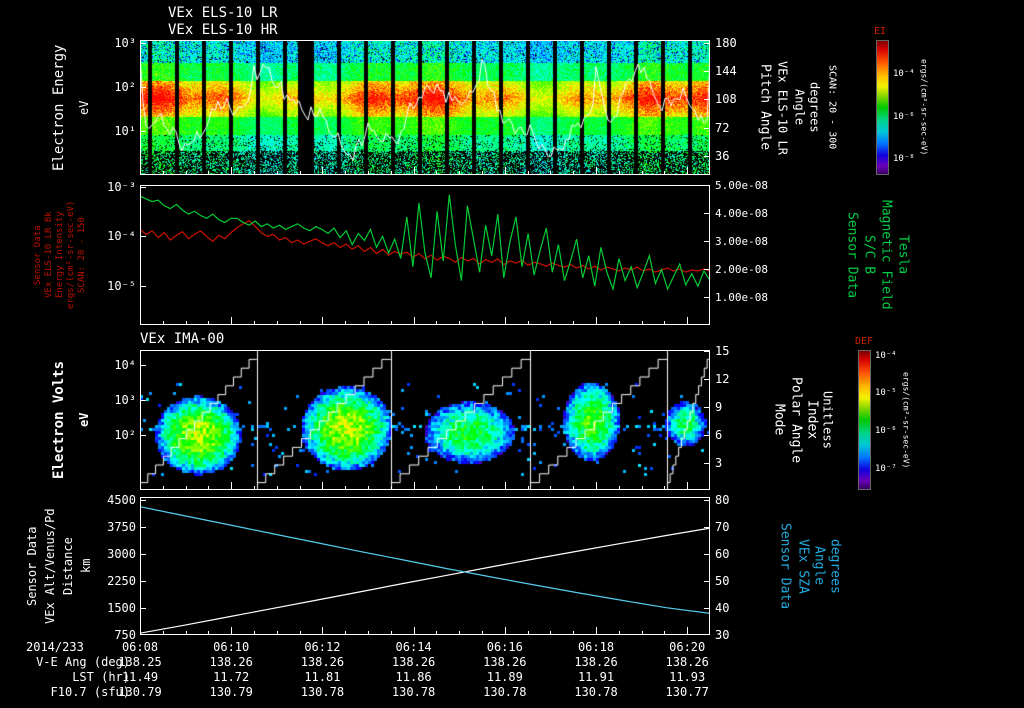  Describe the element at coordinates (84, 420) in the screenshot. I see `ima-ylabel-units: eV` at that location.